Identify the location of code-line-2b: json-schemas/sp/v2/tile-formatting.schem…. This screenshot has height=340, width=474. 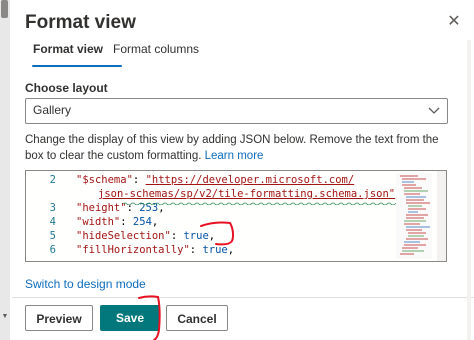
(249, 194).